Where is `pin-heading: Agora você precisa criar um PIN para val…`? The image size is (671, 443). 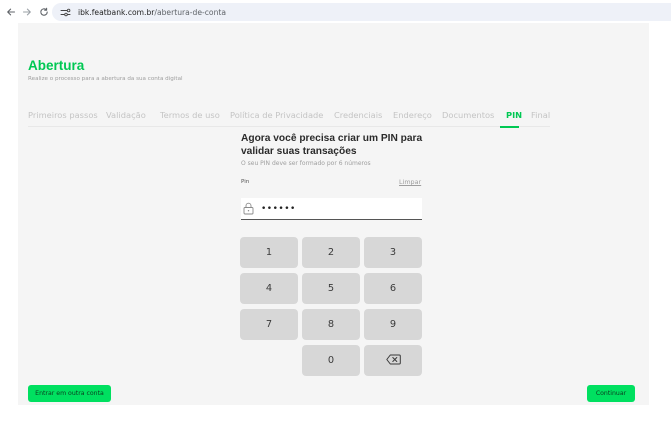
pin-heading: Agora você precisa criar um PIN para val… is located at coordinates (332, 145).